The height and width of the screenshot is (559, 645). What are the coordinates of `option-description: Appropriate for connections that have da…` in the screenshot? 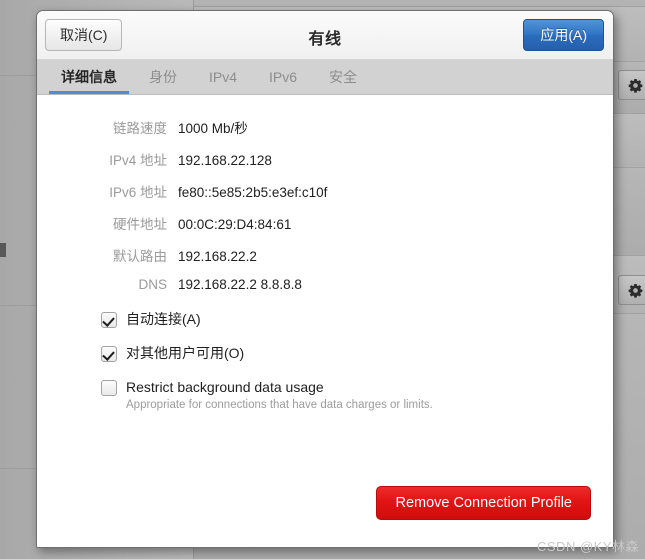 It's located at (279, 405).